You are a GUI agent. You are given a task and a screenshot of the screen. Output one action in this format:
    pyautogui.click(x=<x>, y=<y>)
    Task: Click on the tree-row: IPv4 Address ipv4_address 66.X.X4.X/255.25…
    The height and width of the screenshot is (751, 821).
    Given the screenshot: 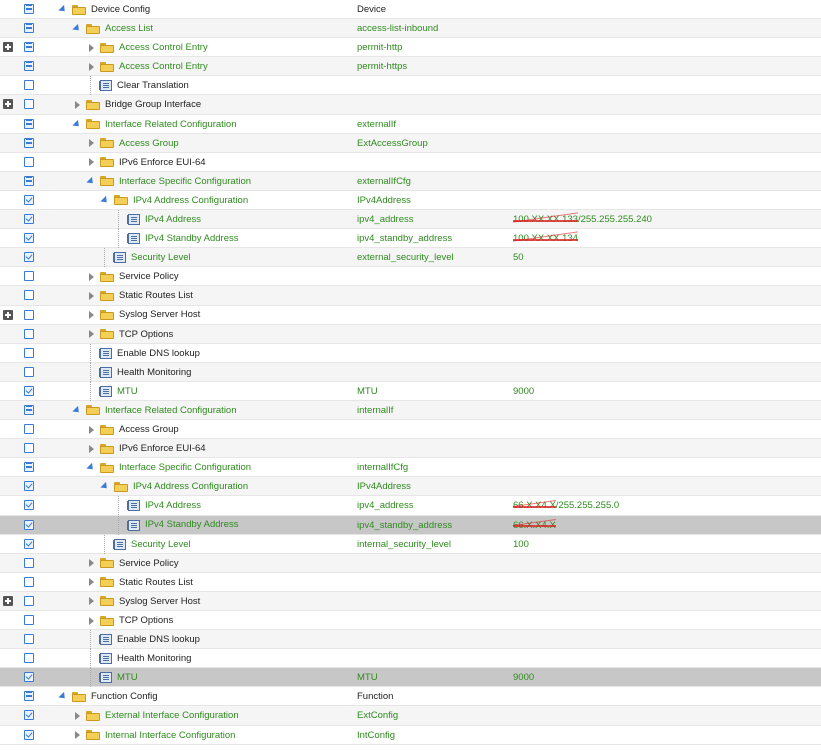 What is the action you would take?
    pyautogui.click(x=410, y=506)
    